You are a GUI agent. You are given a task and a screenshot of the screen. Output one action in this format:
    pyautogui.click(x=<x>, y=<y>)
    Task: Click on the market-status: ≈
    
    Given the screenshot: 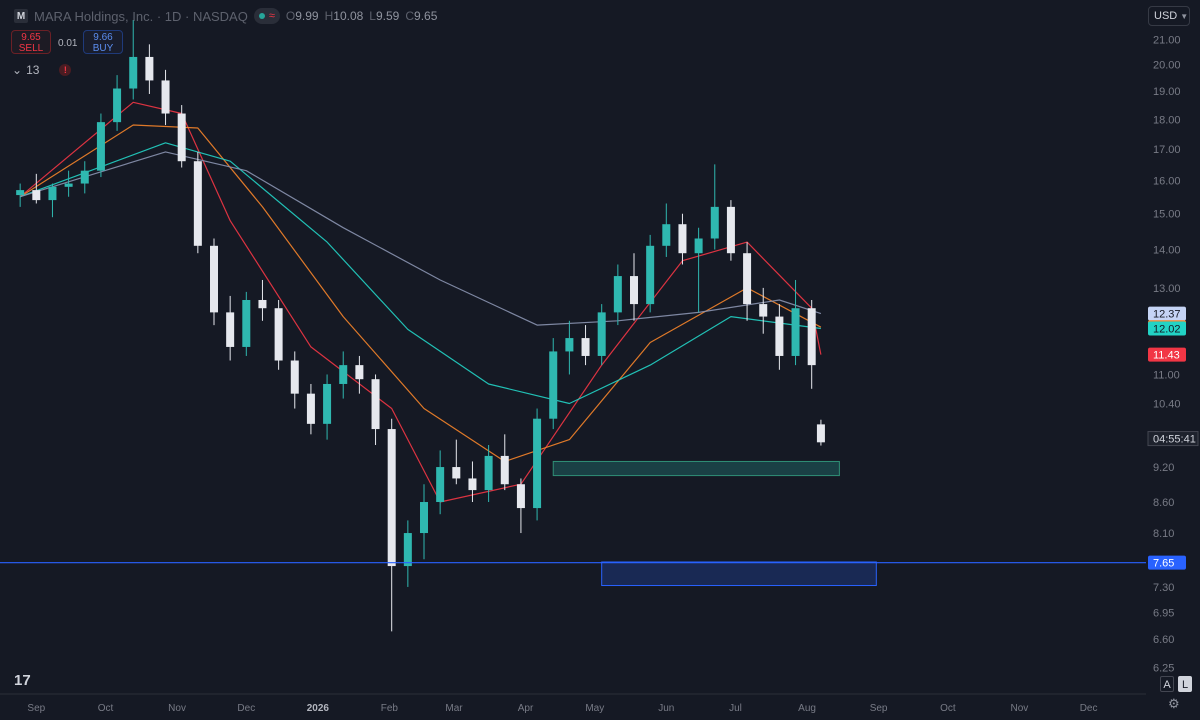 What is the action you would take?
    pyautogui.click(x=266, y=16)
    